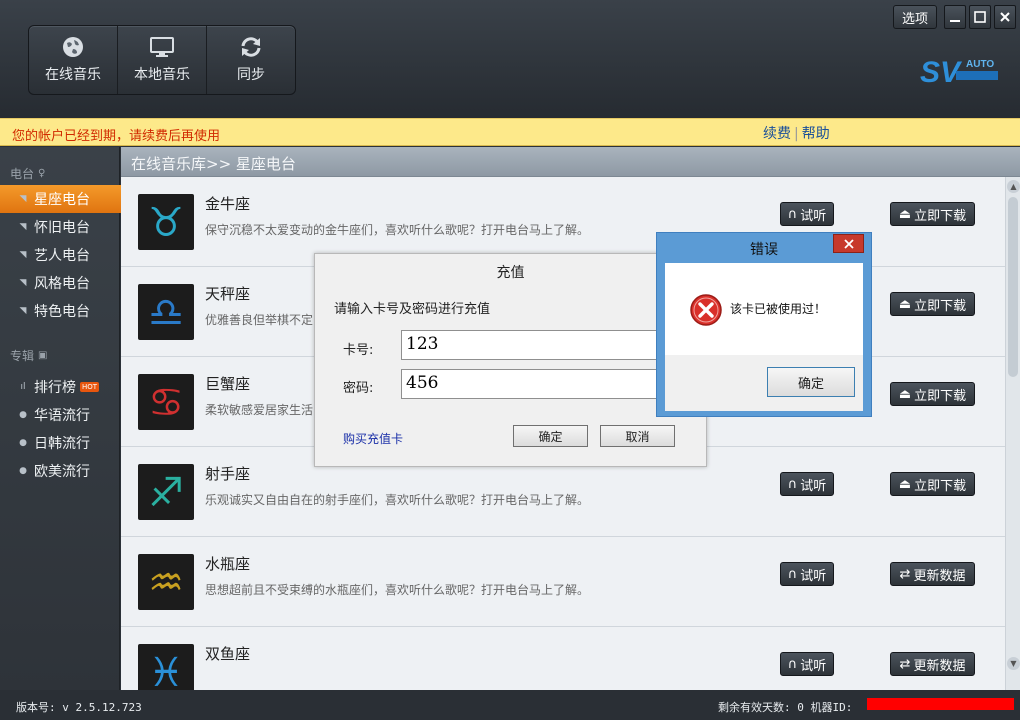 Image resolution: width=1020 pixels, height=720 pixels. What do you see at coordinates (550, 436) in the screenshot?
I see `recharge-ok-button: 确定` at bounding box center [550, 436].